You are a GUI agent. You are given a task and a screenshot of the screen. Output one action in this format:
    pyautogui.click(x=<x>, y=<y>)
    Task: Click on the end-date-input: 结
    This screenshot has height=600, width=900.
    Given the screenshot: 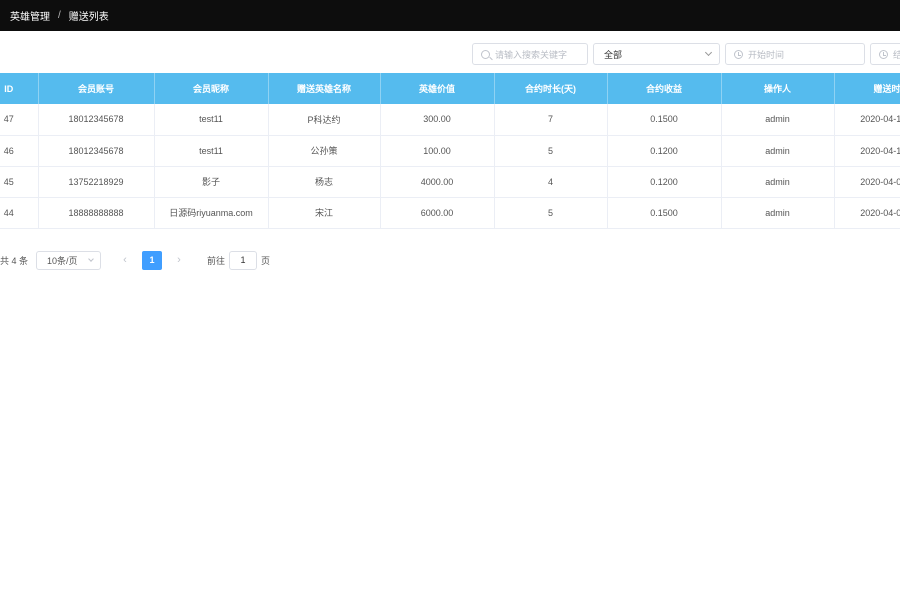 What is the action you would take?
    pyautogui.click(x=885, y=54)
    